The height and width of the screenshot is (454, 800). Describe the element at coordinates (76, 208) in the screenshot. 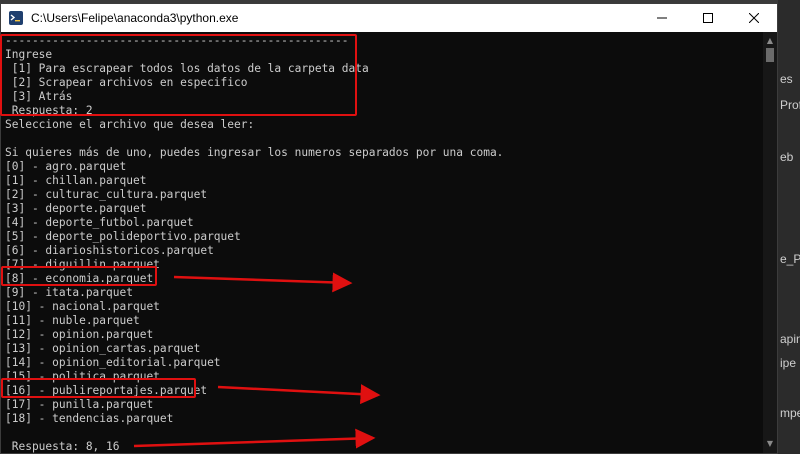

I see `file-list-item: [3] - deporte.parquet` at that location.